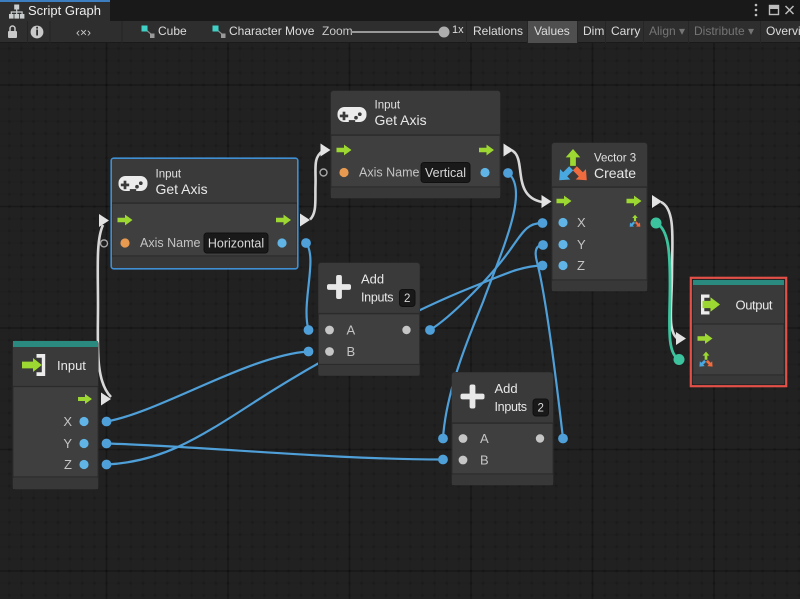 The height and width of the screenshot is (599, 800). Describe the element at coordinates (615, 159) in the screenshot. I see `svg-text: Vector 3` at that location.